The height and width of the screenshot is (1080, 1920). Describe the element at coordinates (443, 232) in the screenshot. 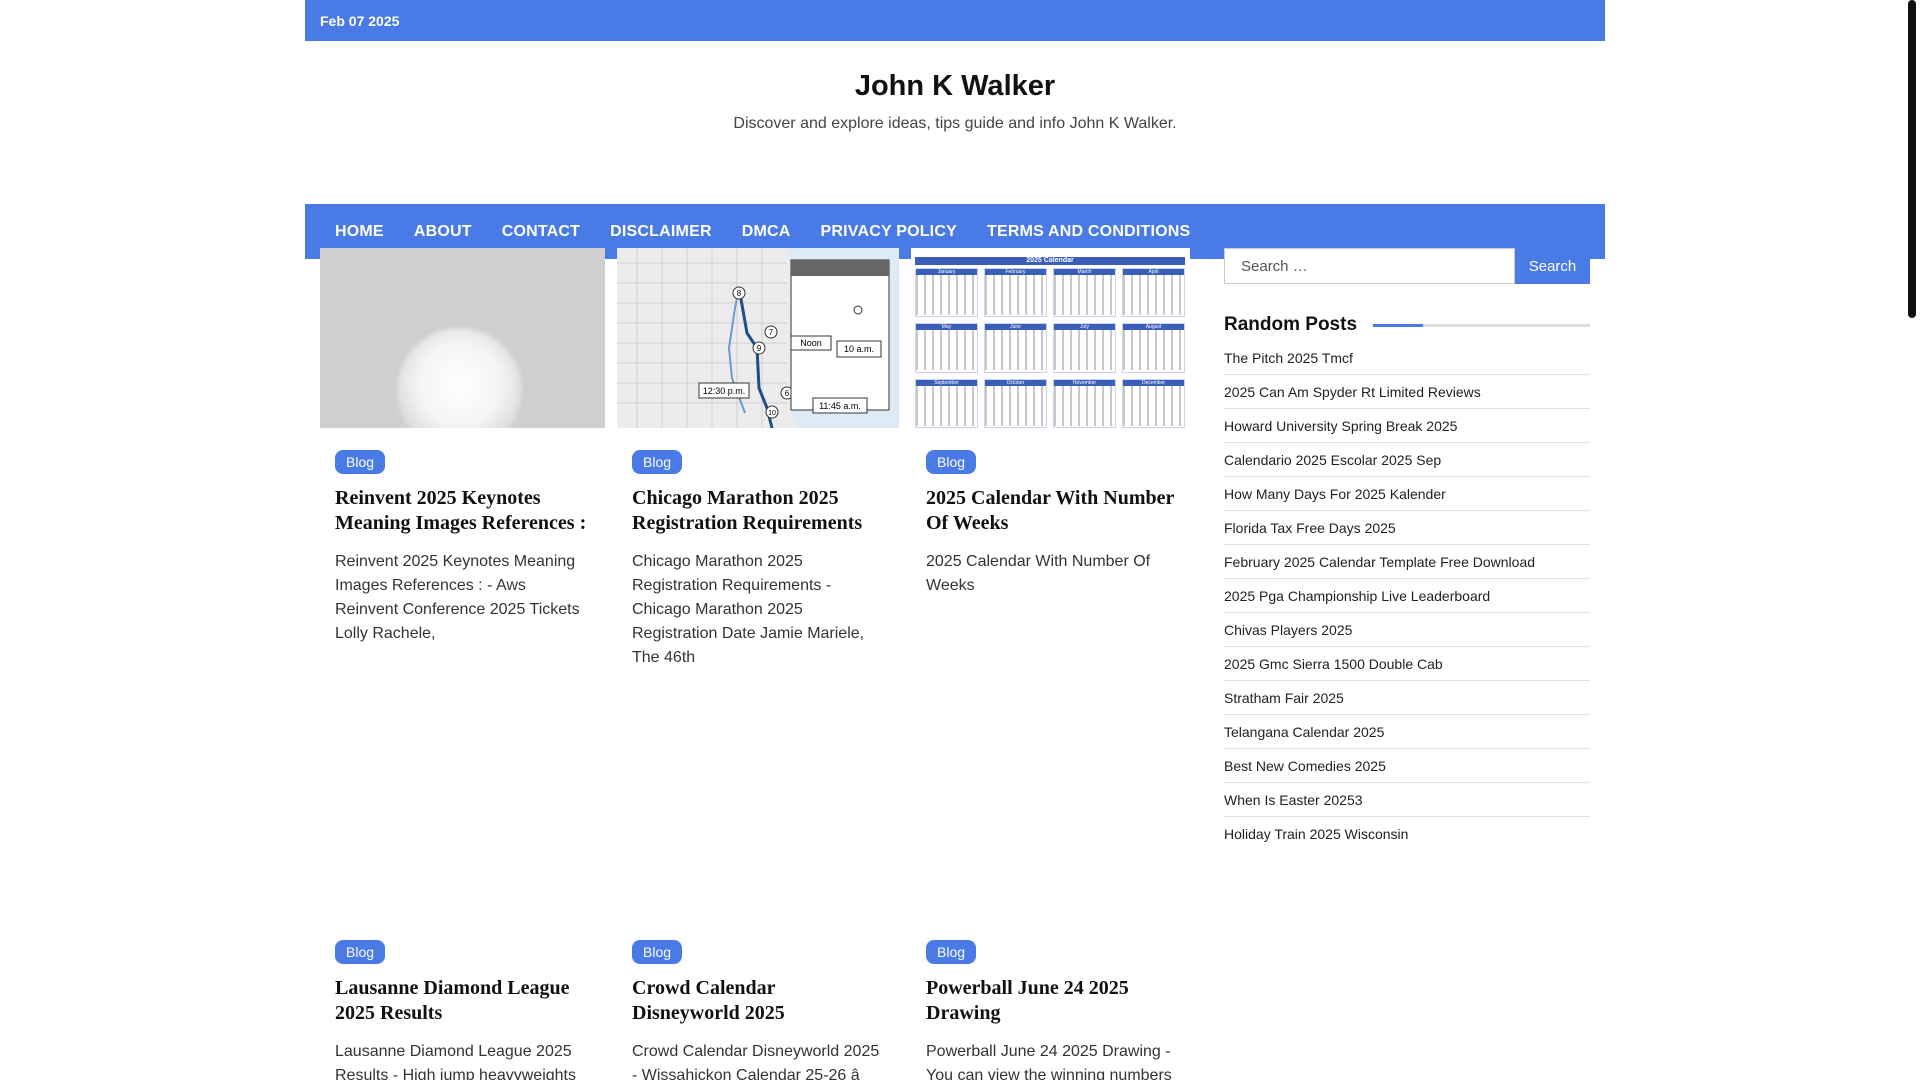

I see `nav-item-about: ABOUT` at that location.